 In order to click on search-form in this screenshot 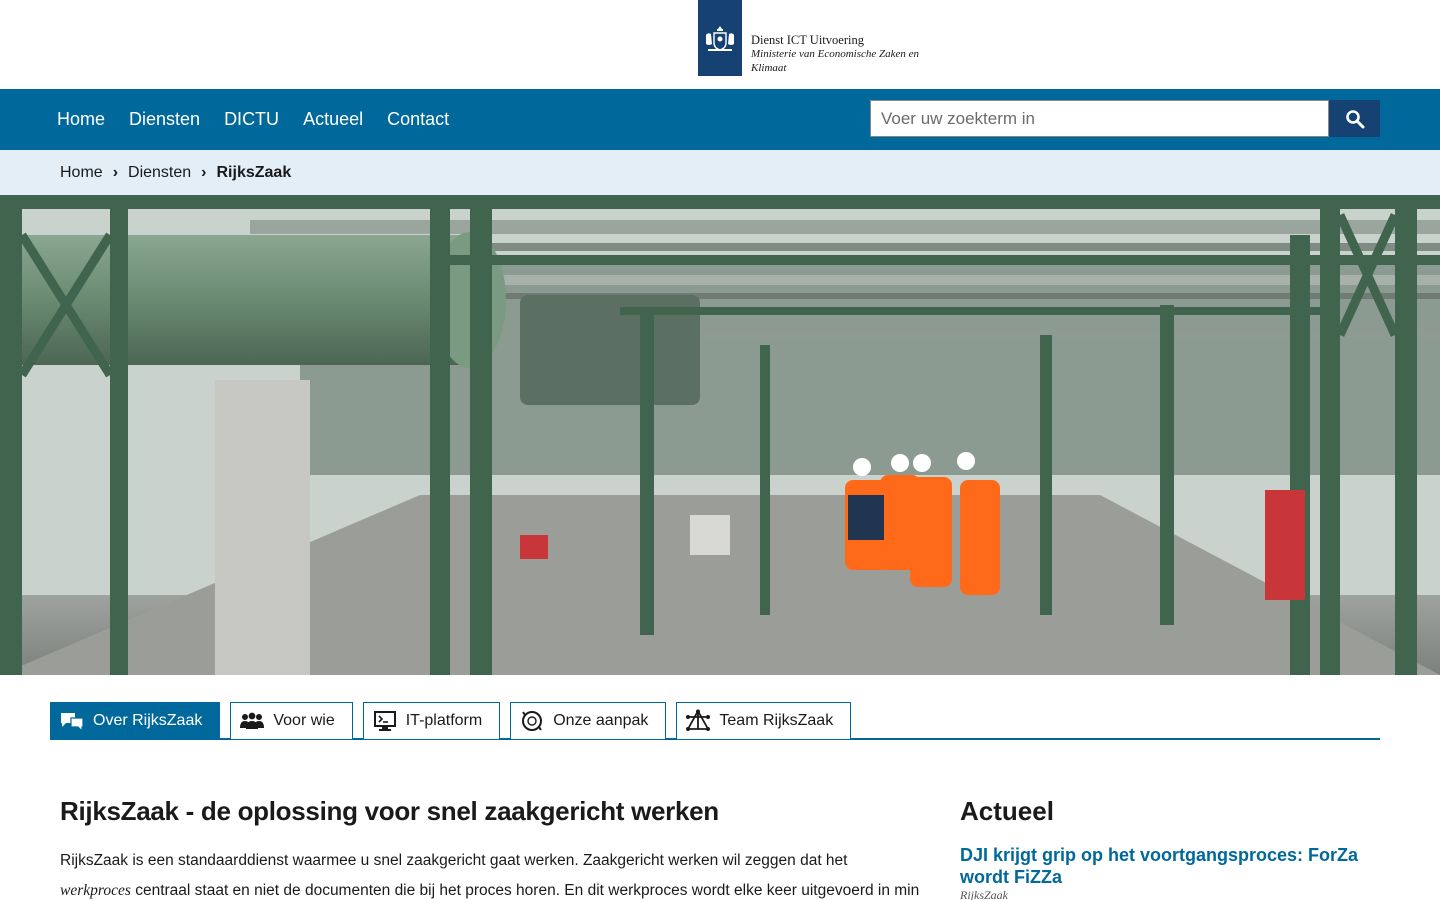, I will do `click(1125, 118)`.